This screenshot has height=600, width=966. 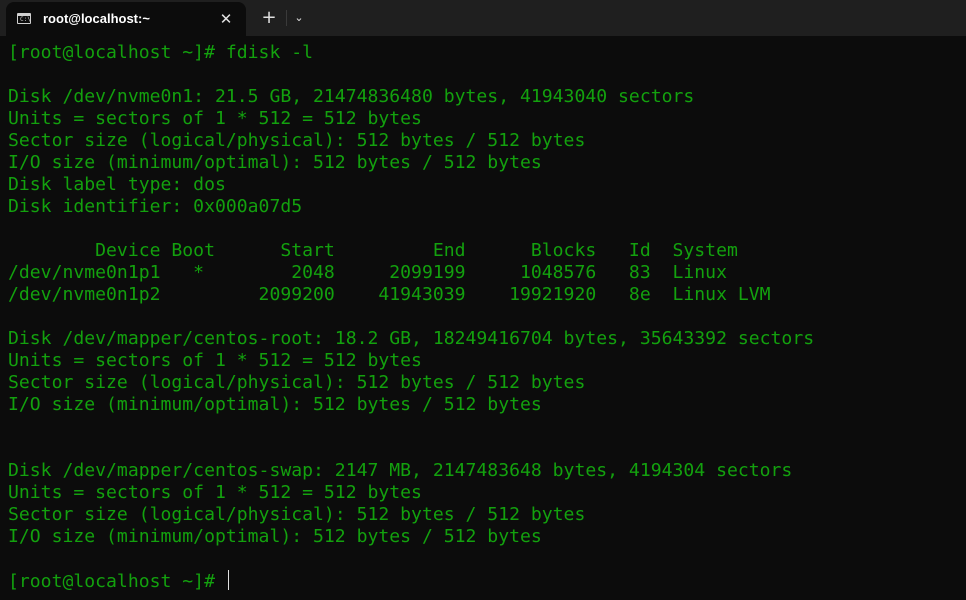 What do you see at coordinates (269, 18) in the screenshot?
I see `new-tab-button: +` at bounding box center [269, 18].